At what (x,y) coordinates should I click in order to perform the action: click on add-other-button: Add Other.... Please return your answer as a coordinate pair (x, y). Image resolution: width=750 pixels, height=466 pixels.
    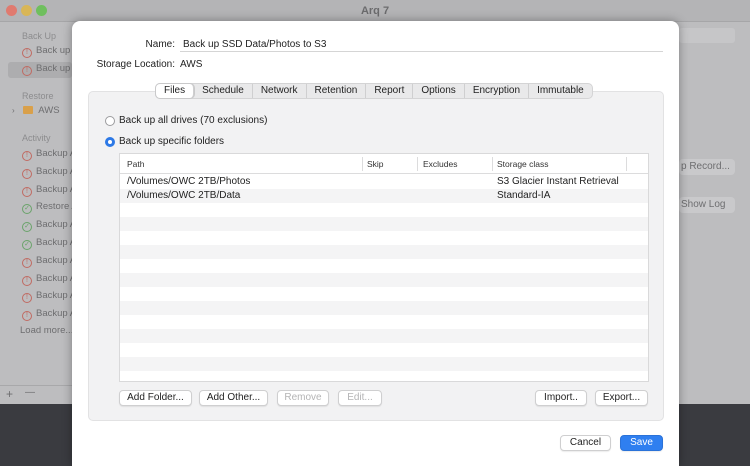
    Looking at the image, I should click on (233, 398).